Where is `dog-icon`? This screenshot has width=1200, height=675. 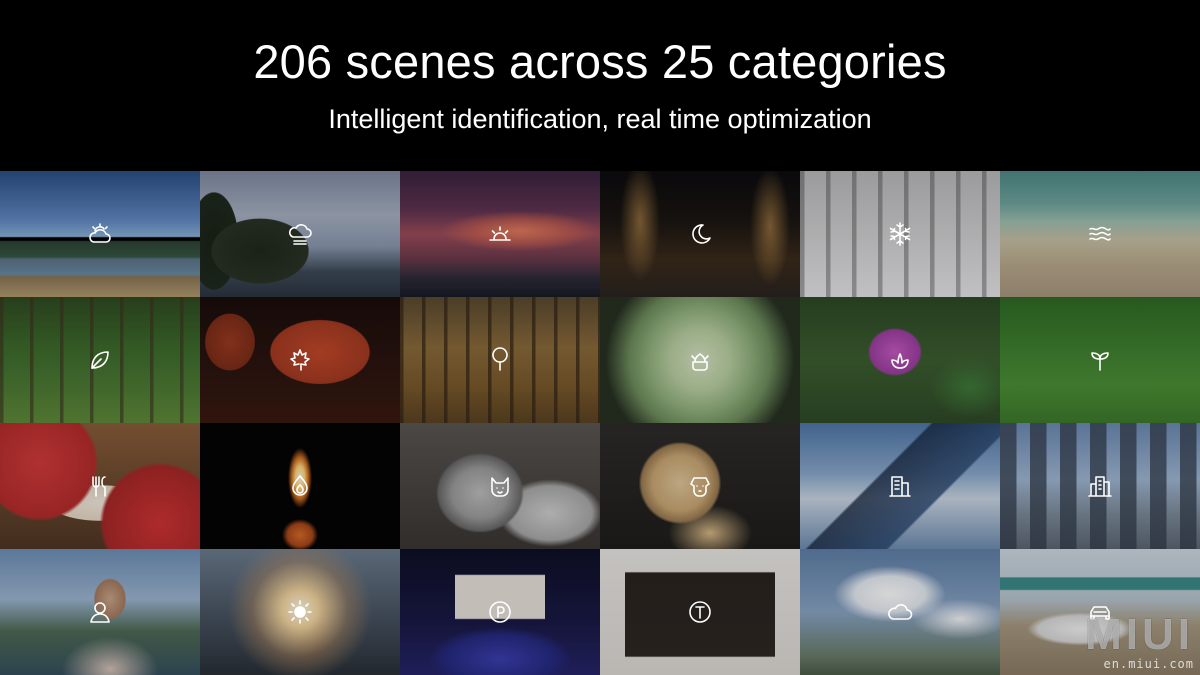 dog-icon is located at coordinates (700, 486).